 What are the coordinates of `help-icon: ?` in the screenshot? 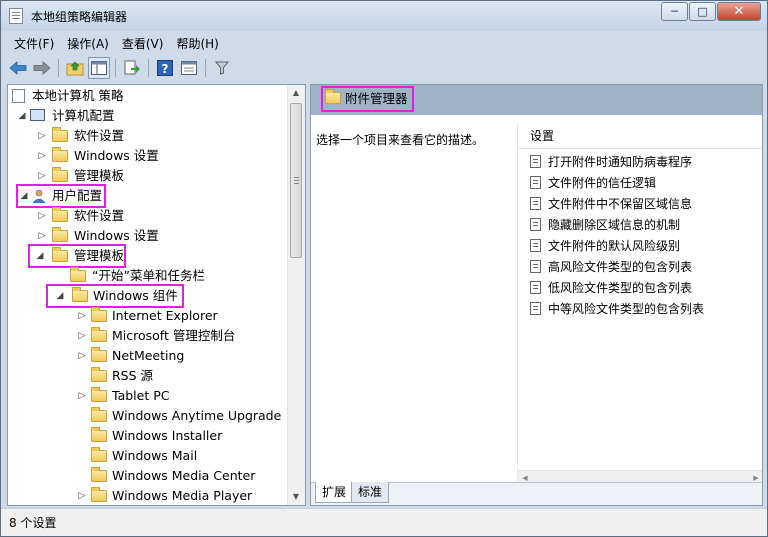 It's located at (165, 68).